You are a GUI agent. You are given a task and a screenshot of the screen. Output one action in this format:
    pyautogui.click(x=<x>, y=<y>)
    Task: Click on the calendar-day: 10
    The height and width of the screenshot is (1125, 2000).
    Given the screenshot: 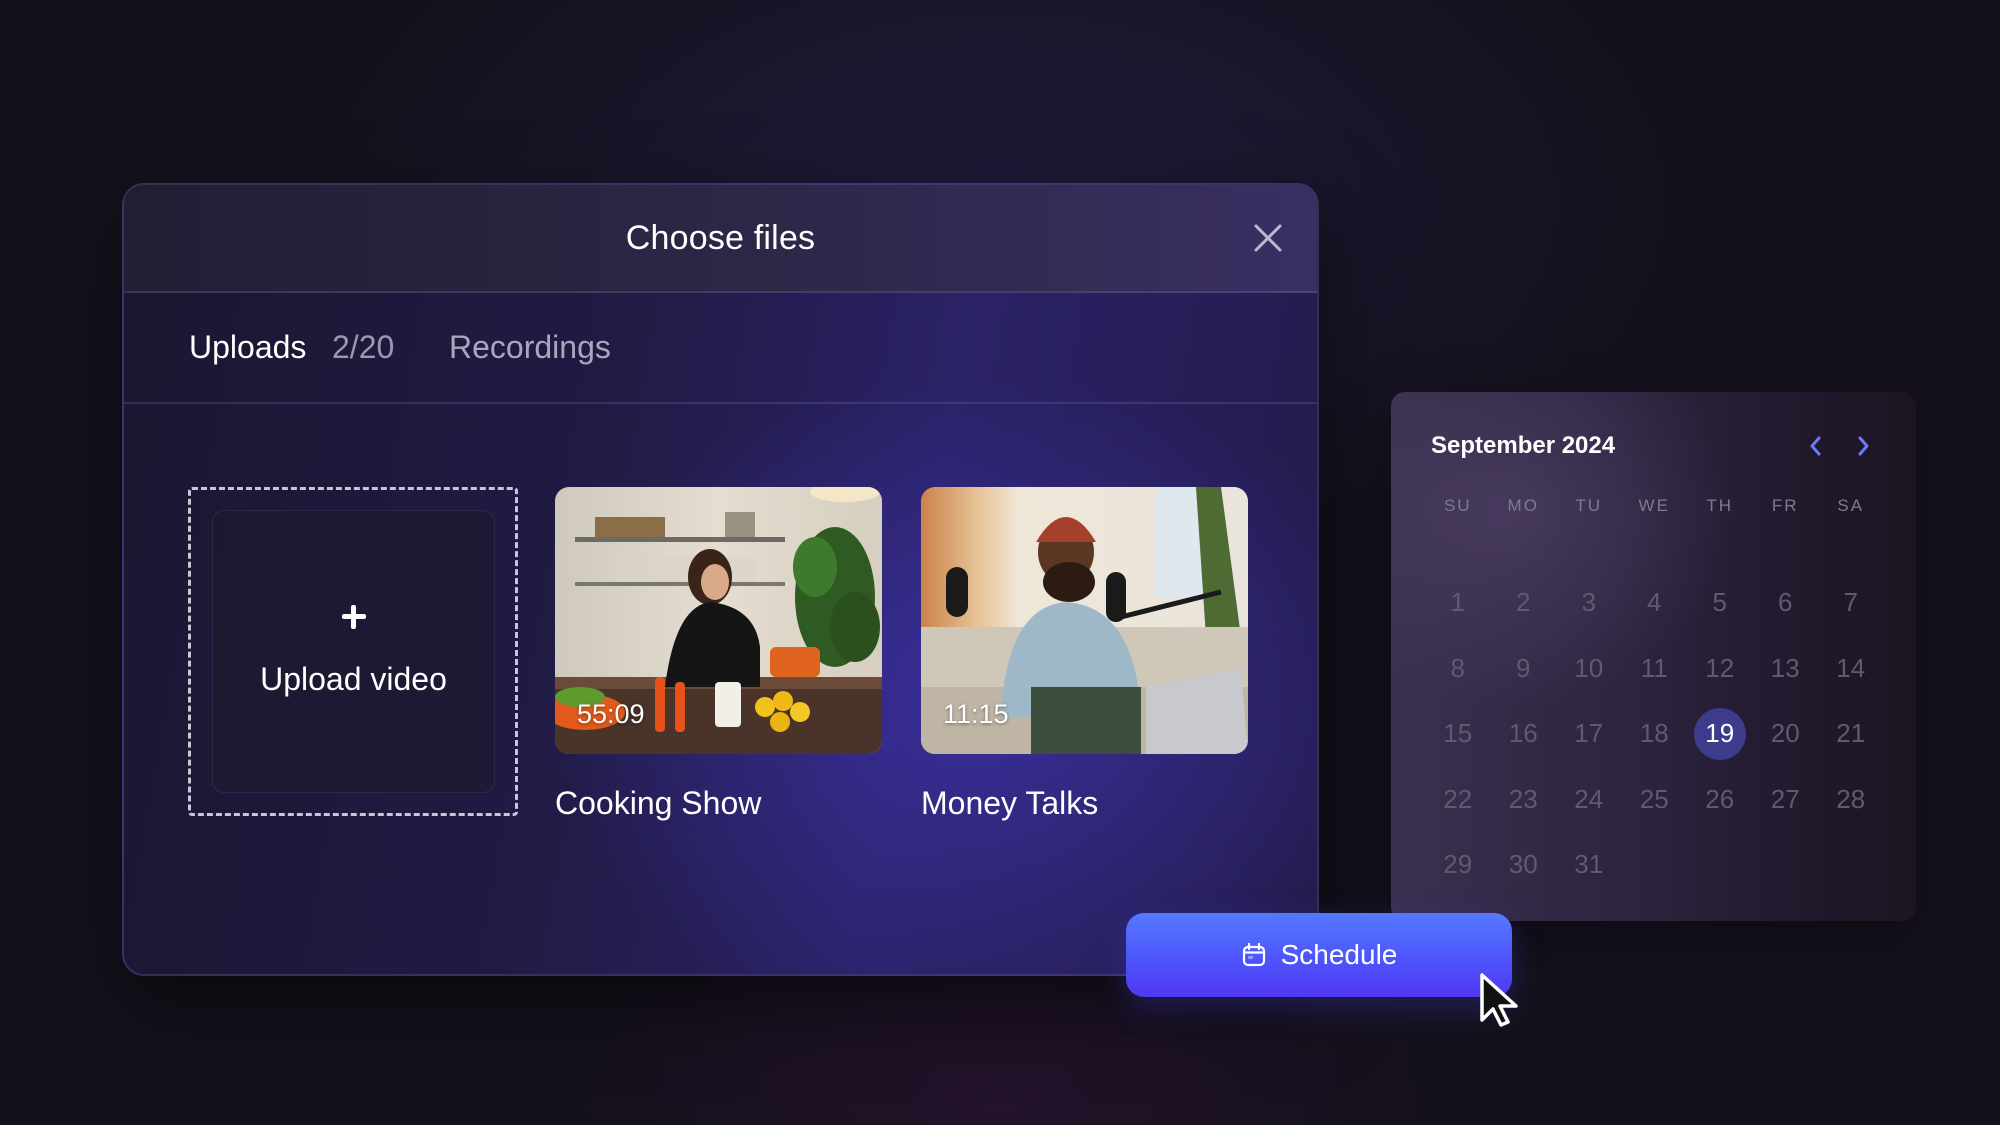 What is the action you would take?
    pyautogui.click(x=1589, y=669)
    